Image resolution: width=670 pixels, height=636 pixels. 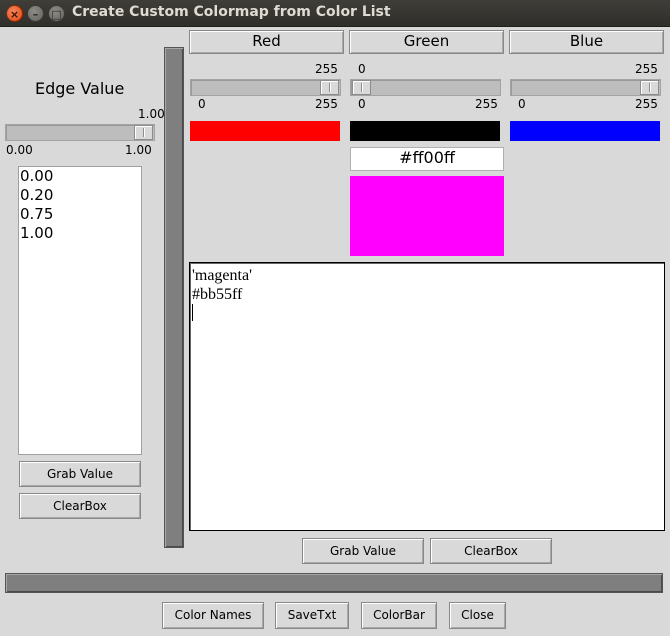 I want to click on green-swatch, so click(x=425, y=131).